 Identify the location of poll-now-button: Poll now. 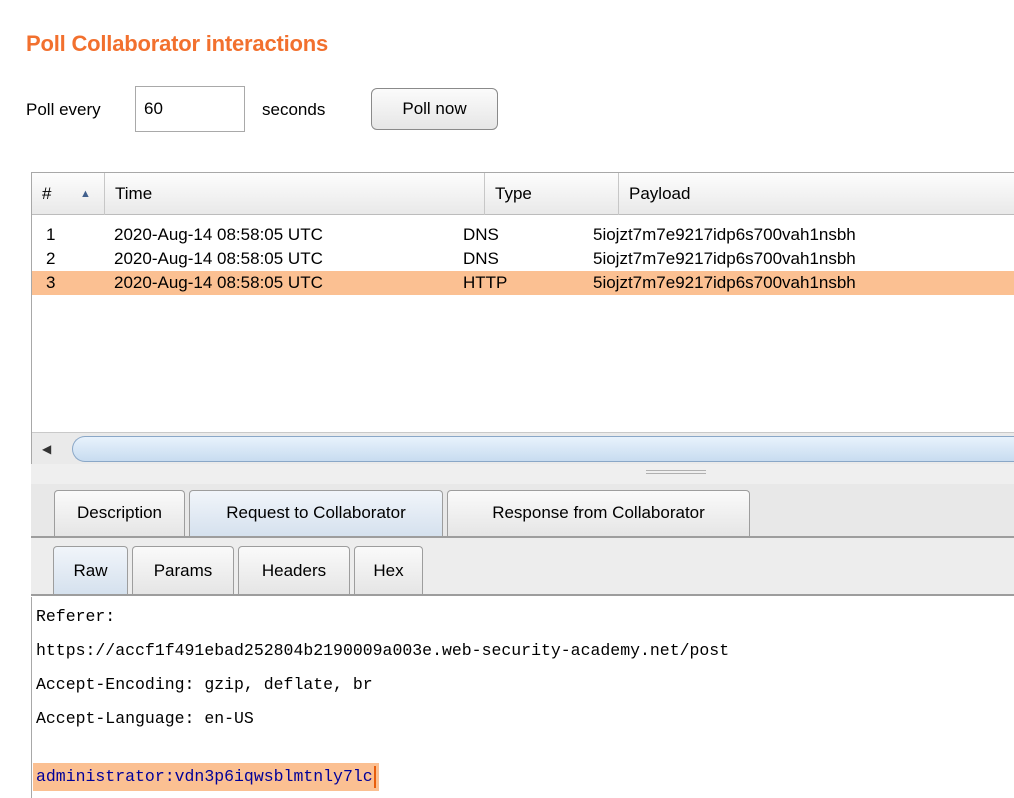
(434, 109).